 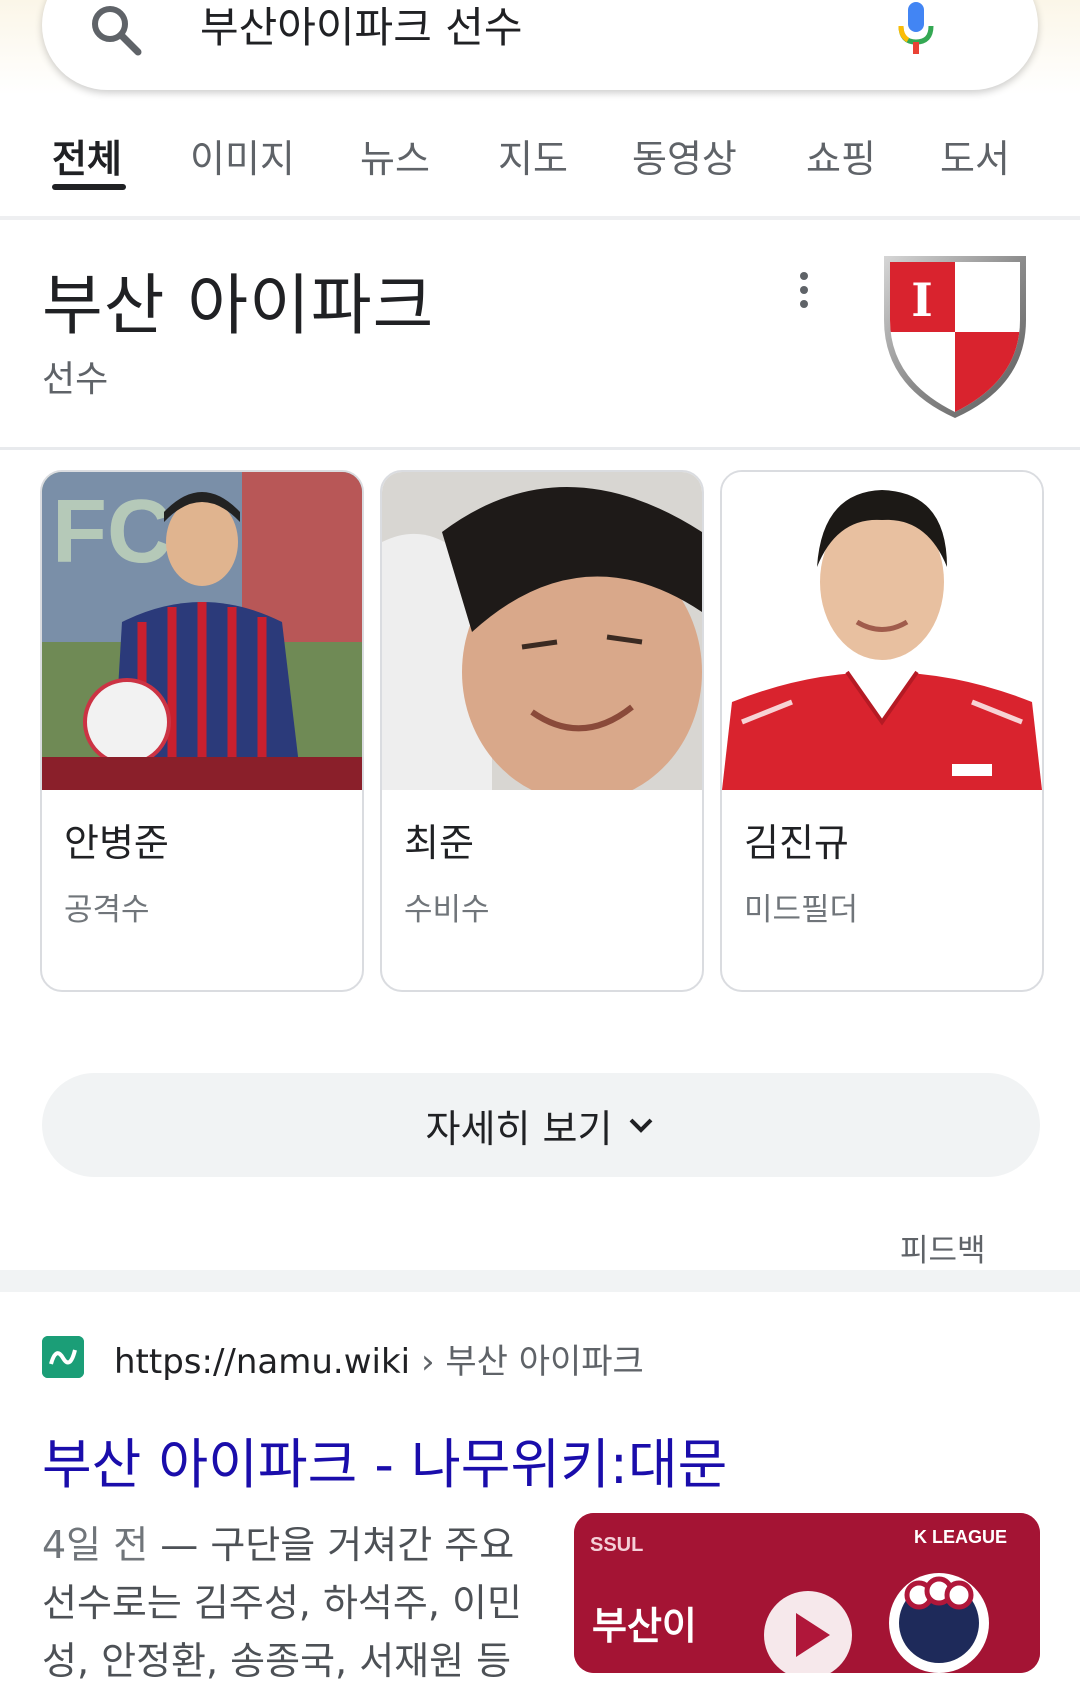 What do you see at coordinates (107, 910) in the screenshot?
I see `player-position: 공격수` at bounding box center [107, 910].